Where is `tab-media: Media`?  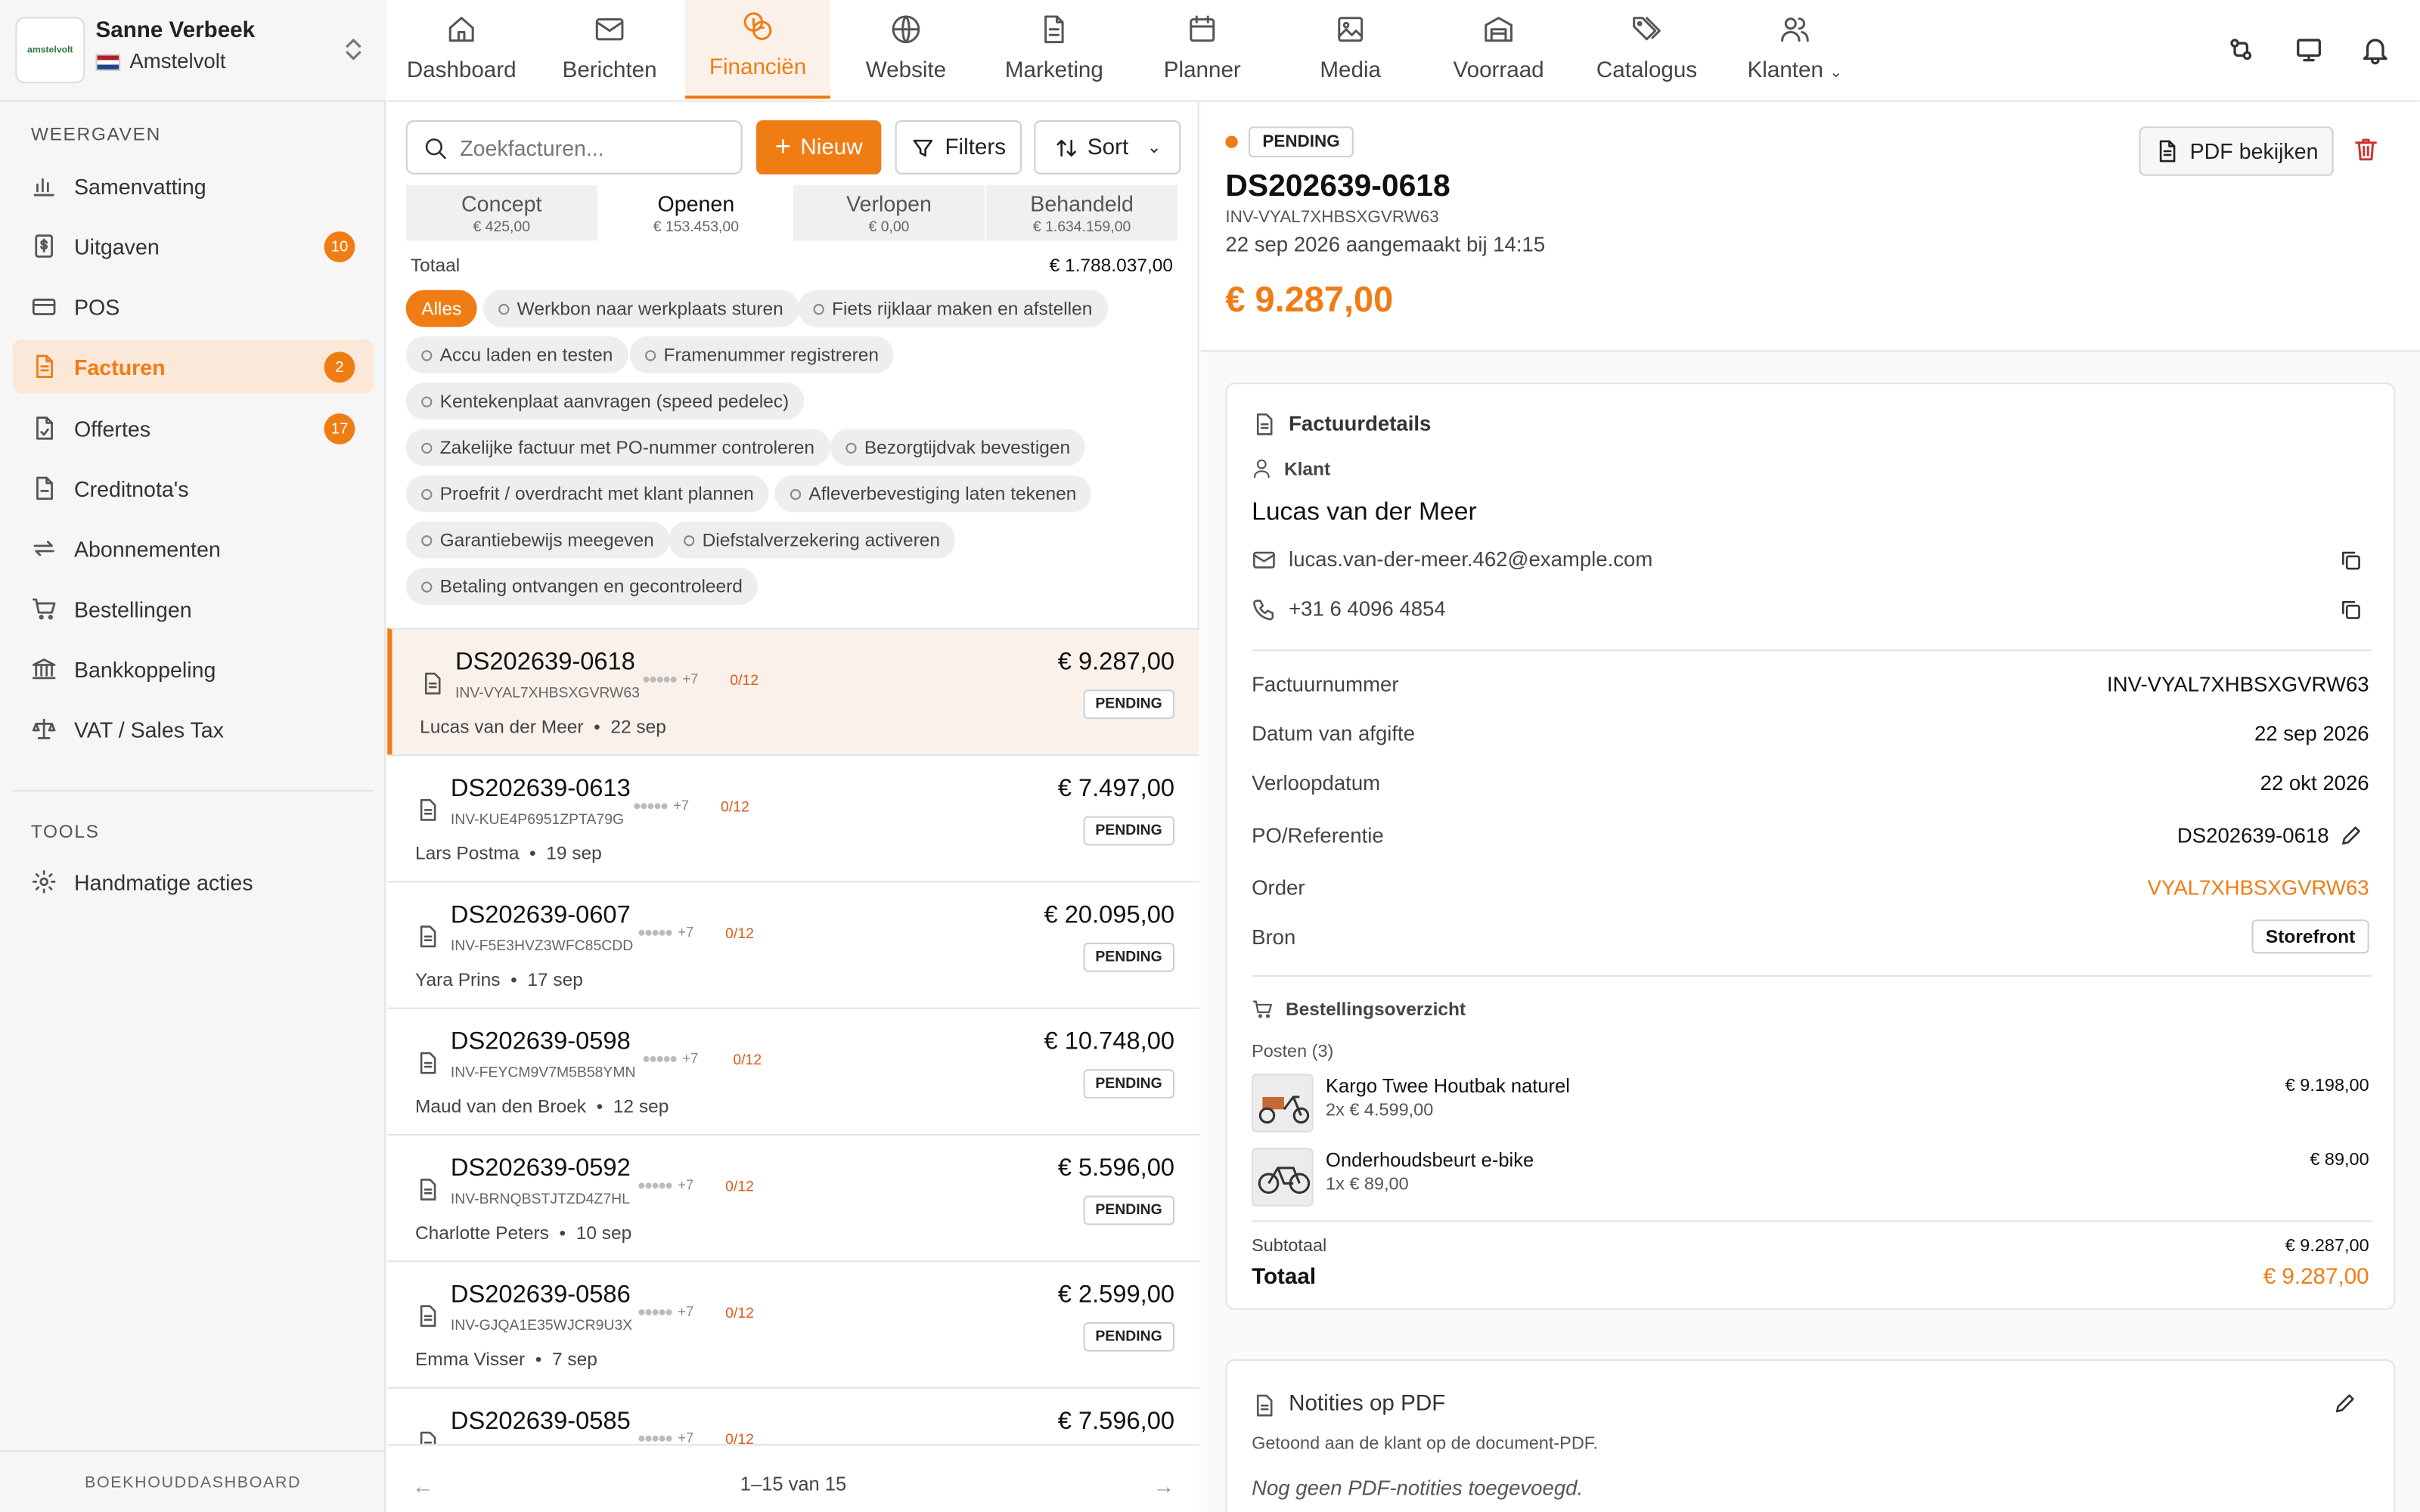
tab-media: Media is located at coordinates (1351, 50).